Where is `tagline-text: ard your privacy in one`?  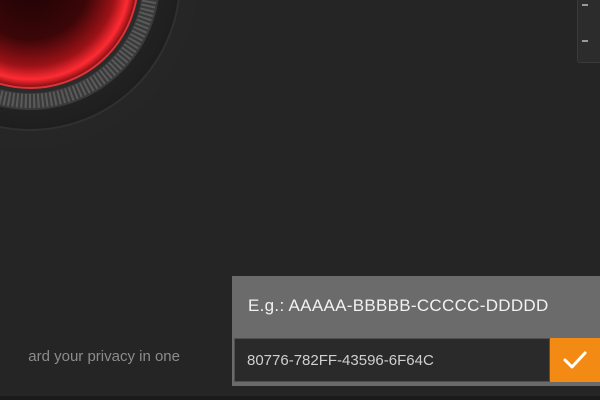 tagline-text: ard your privacy in one is located at coordinates (104, 356).